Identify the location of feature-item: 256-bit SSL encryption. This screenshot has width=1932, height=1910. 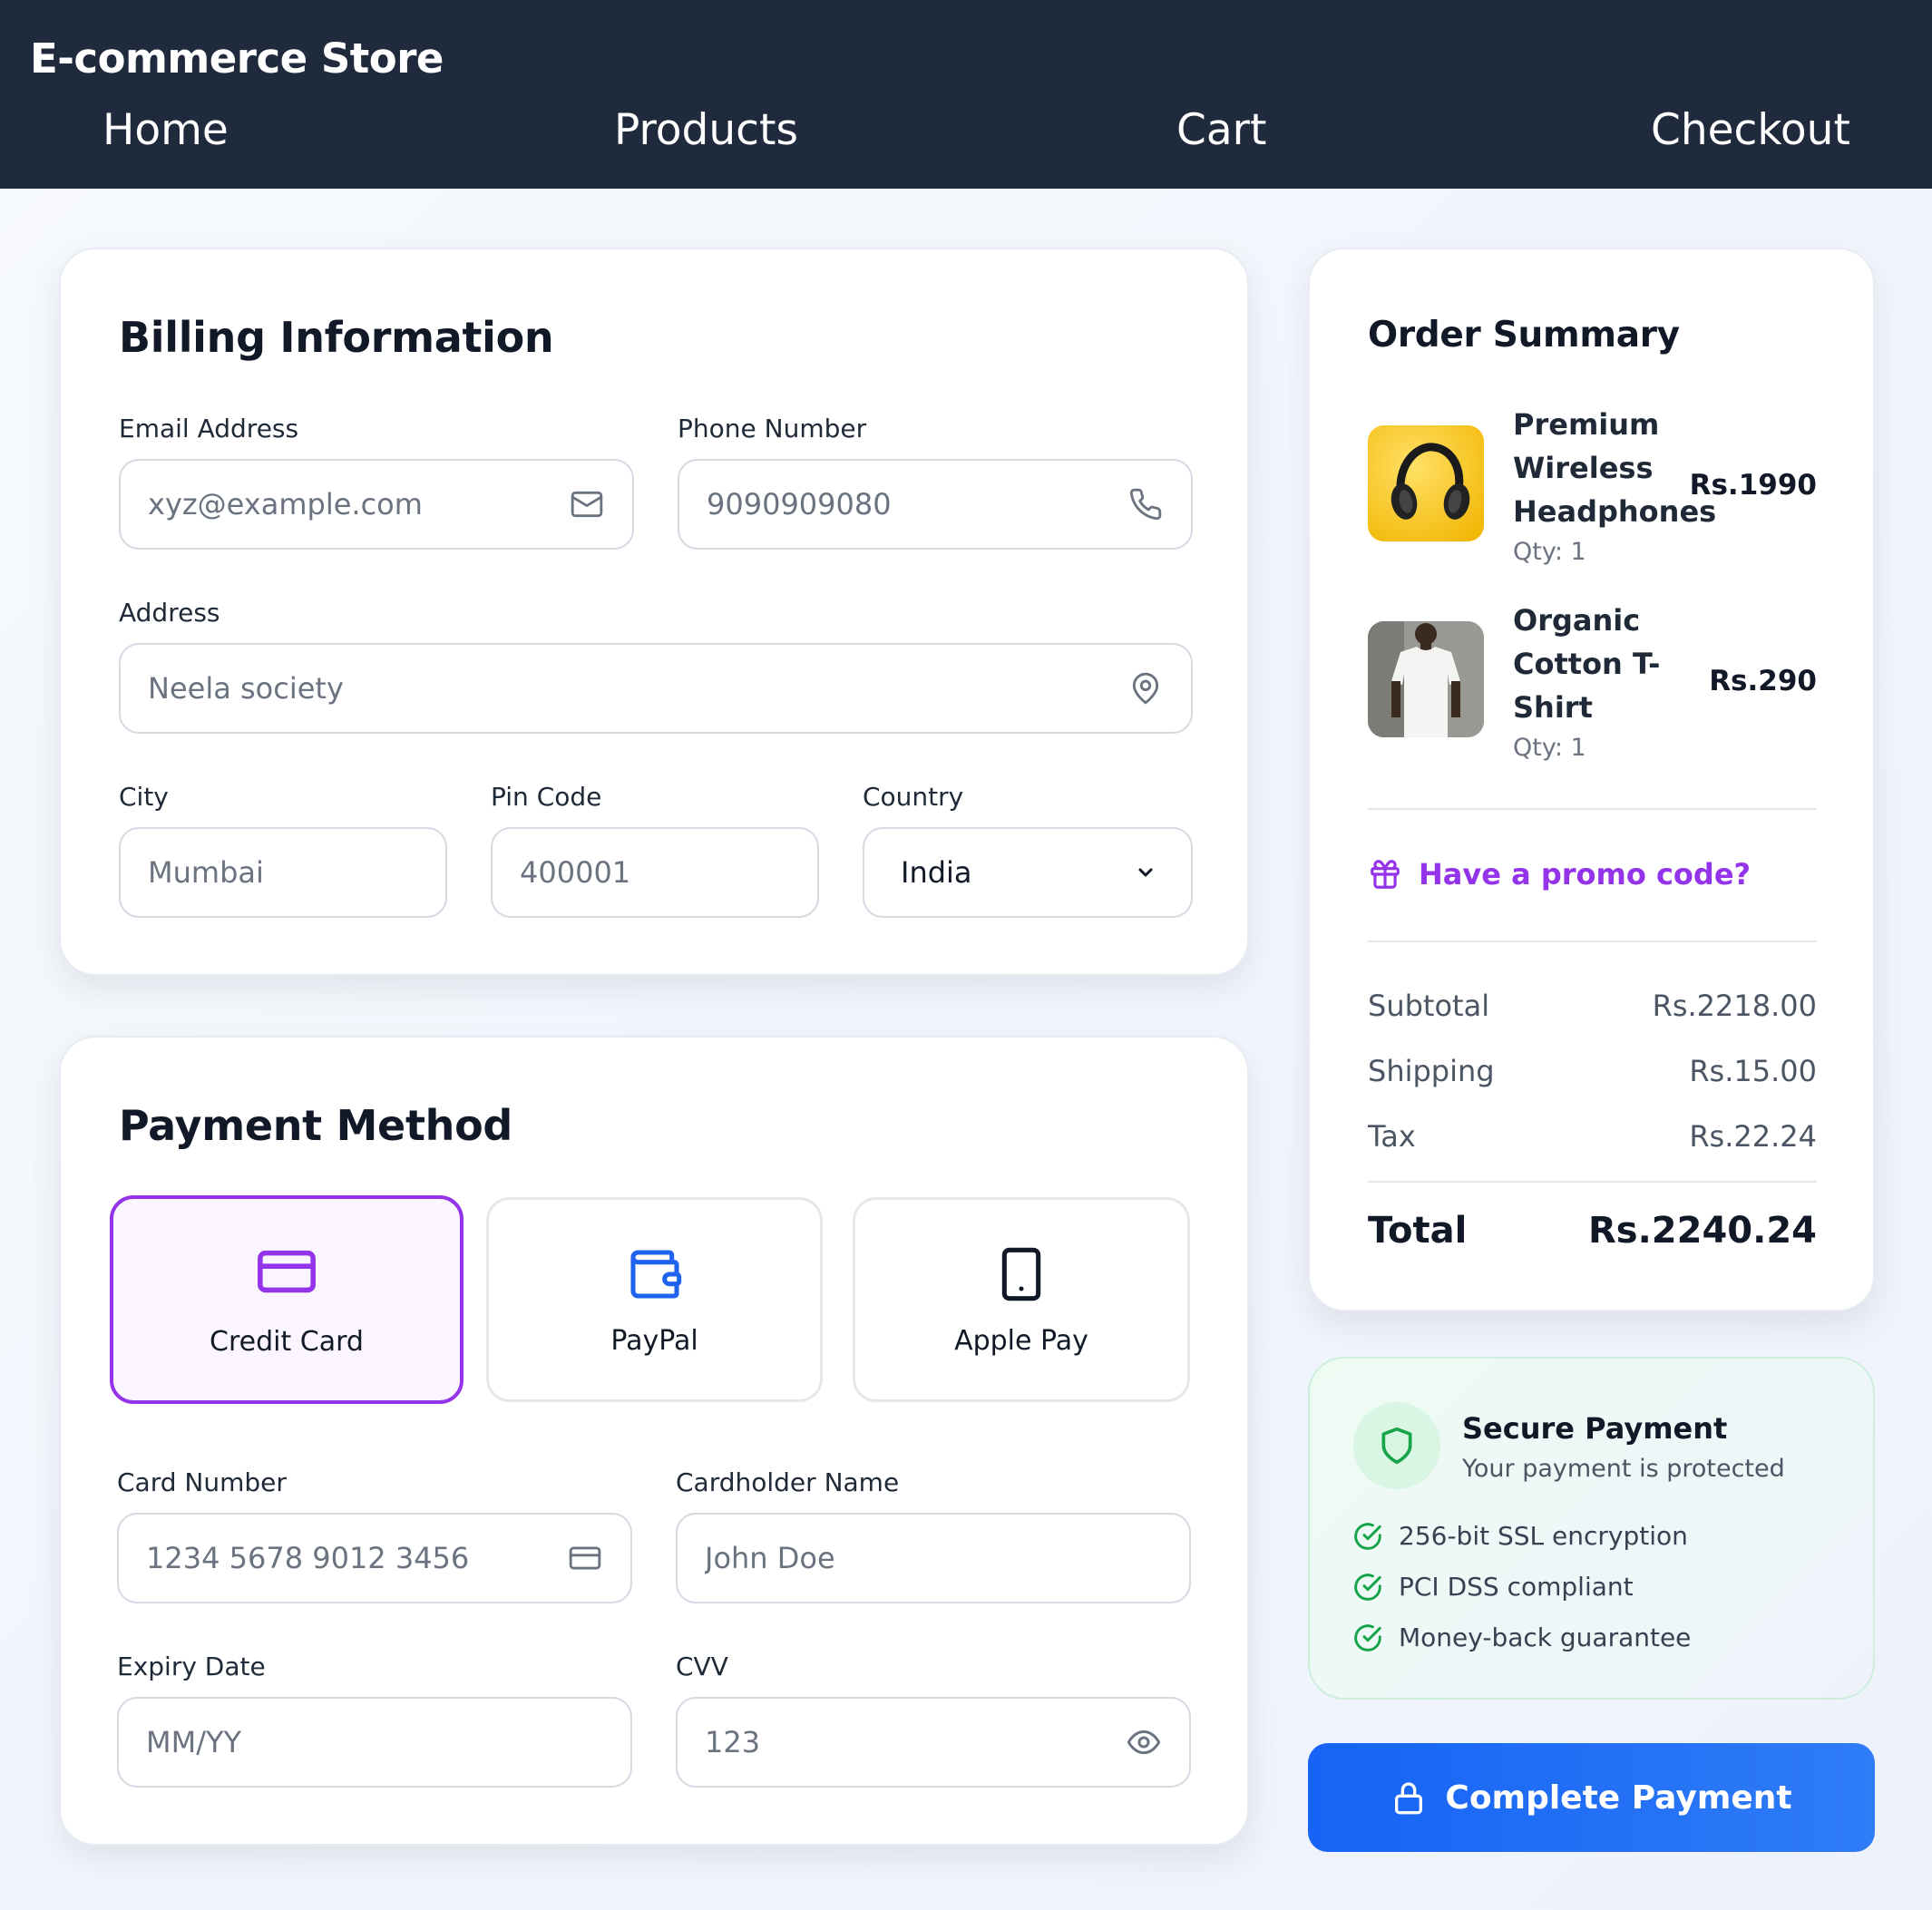
(1520, 1536).